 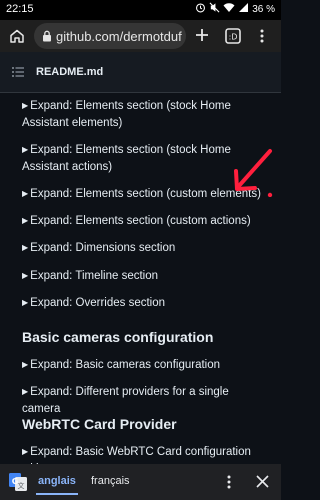 What do you see at coordinates (262, 36) in the screenshot?
I see `more-options-icon` at bounding box center [262, 36].